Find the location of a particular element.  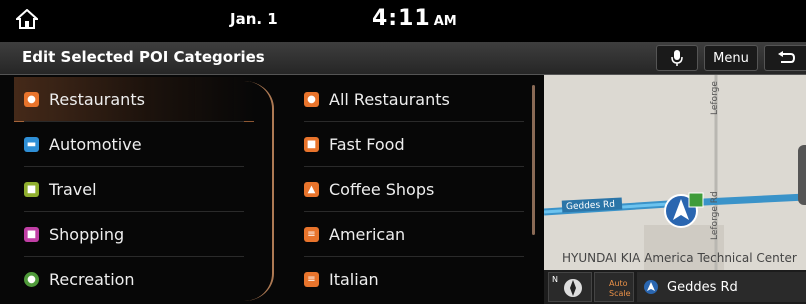

auto-scale-button: Auto Scale is located at coordinates (614, 287).